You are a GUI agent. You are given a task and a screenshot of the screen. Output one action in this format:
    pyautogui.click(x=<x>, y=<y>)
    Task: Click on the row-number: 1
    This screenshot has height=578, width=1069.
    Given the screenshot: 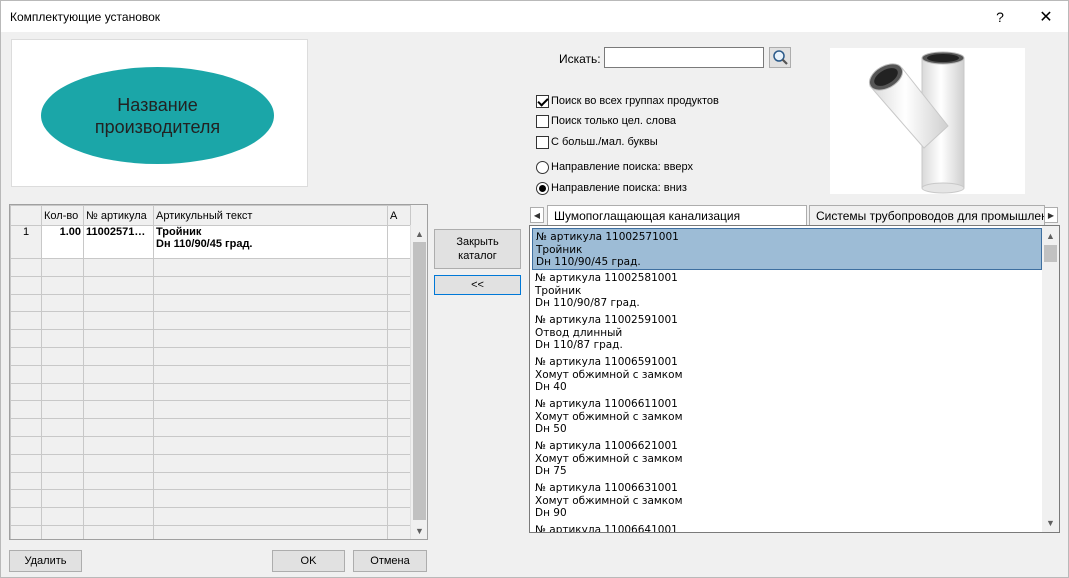 What is the action you would take?
    pyautogui.click(x=26, y=242)
    